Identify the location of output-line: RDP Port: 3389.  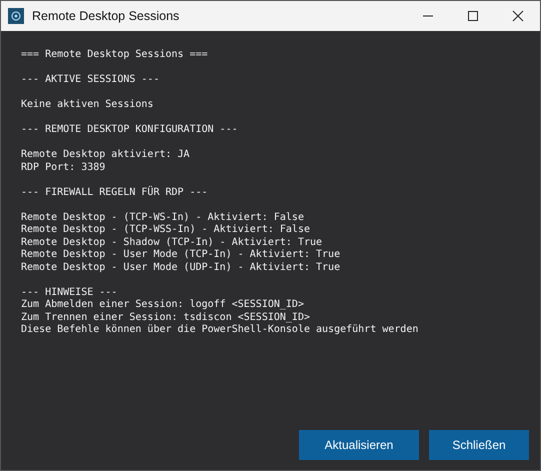
(63, 168).